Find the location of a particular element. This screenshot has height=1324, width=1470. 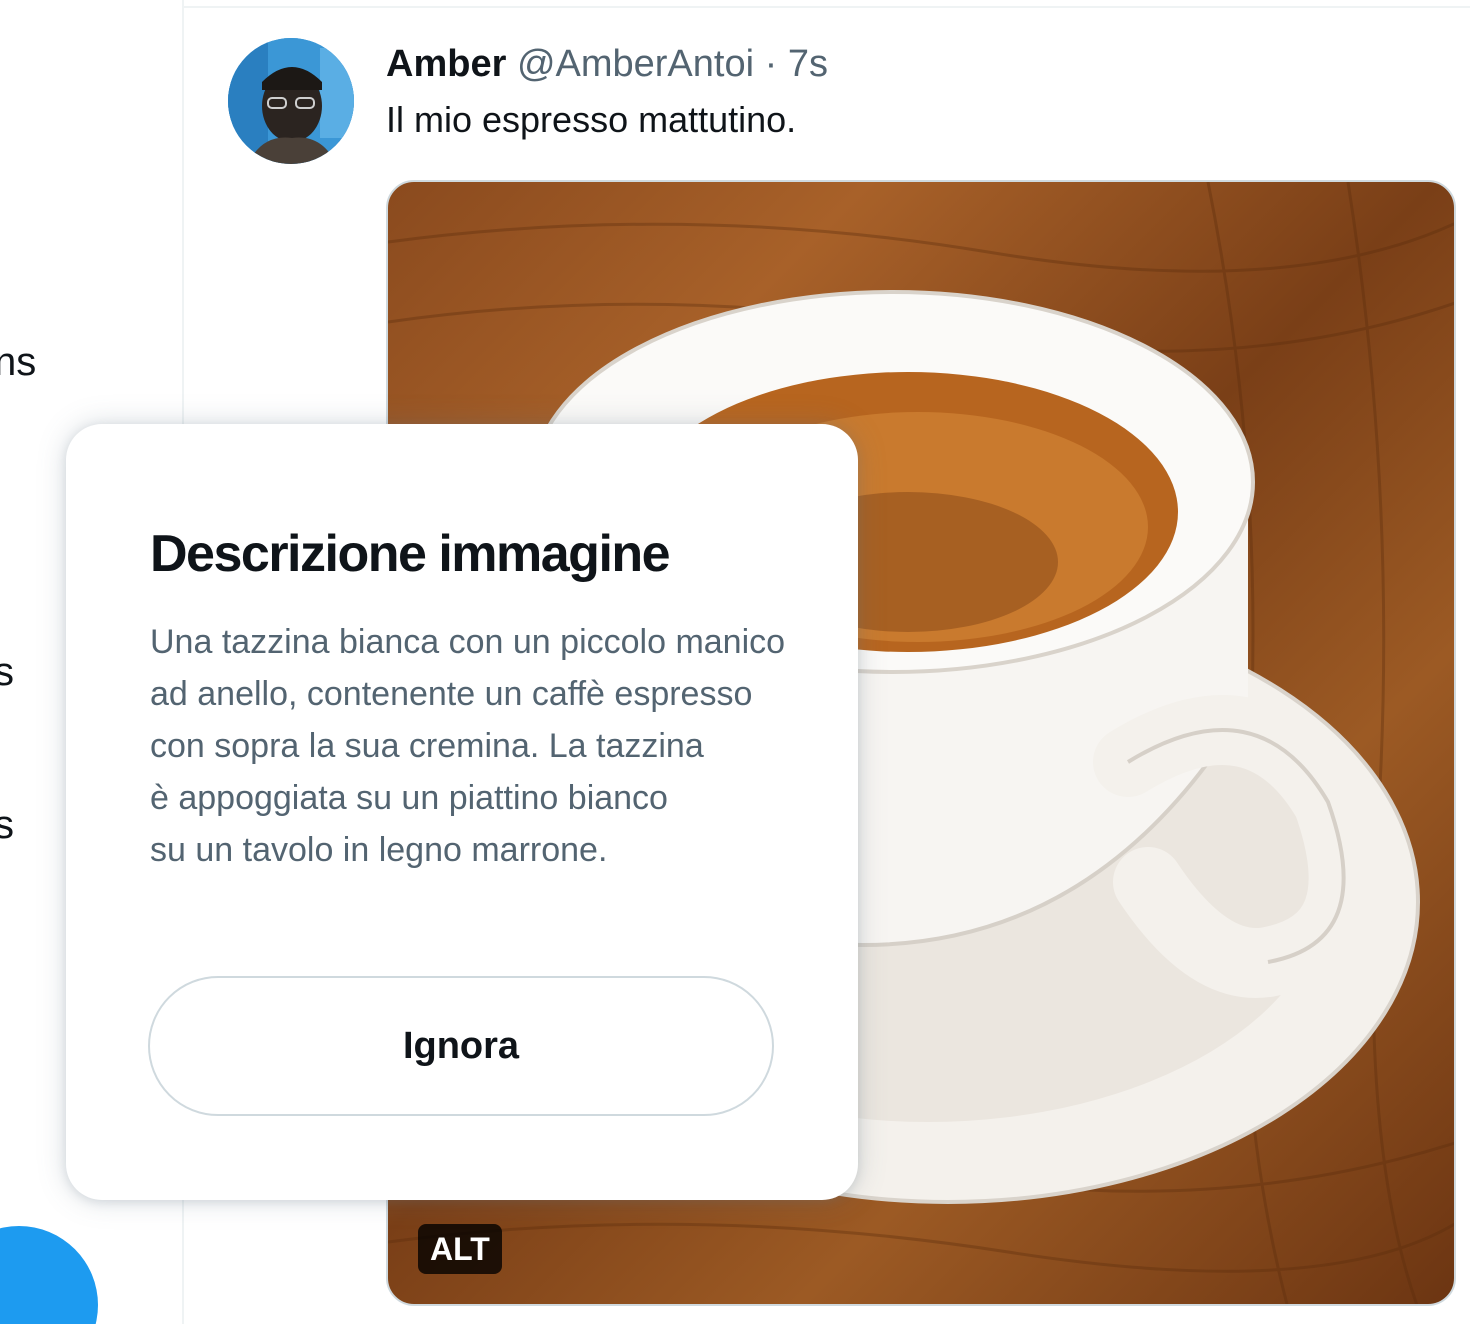

description-line: è appoggiata su un piattino bianco is located at coordinates (409, 798).